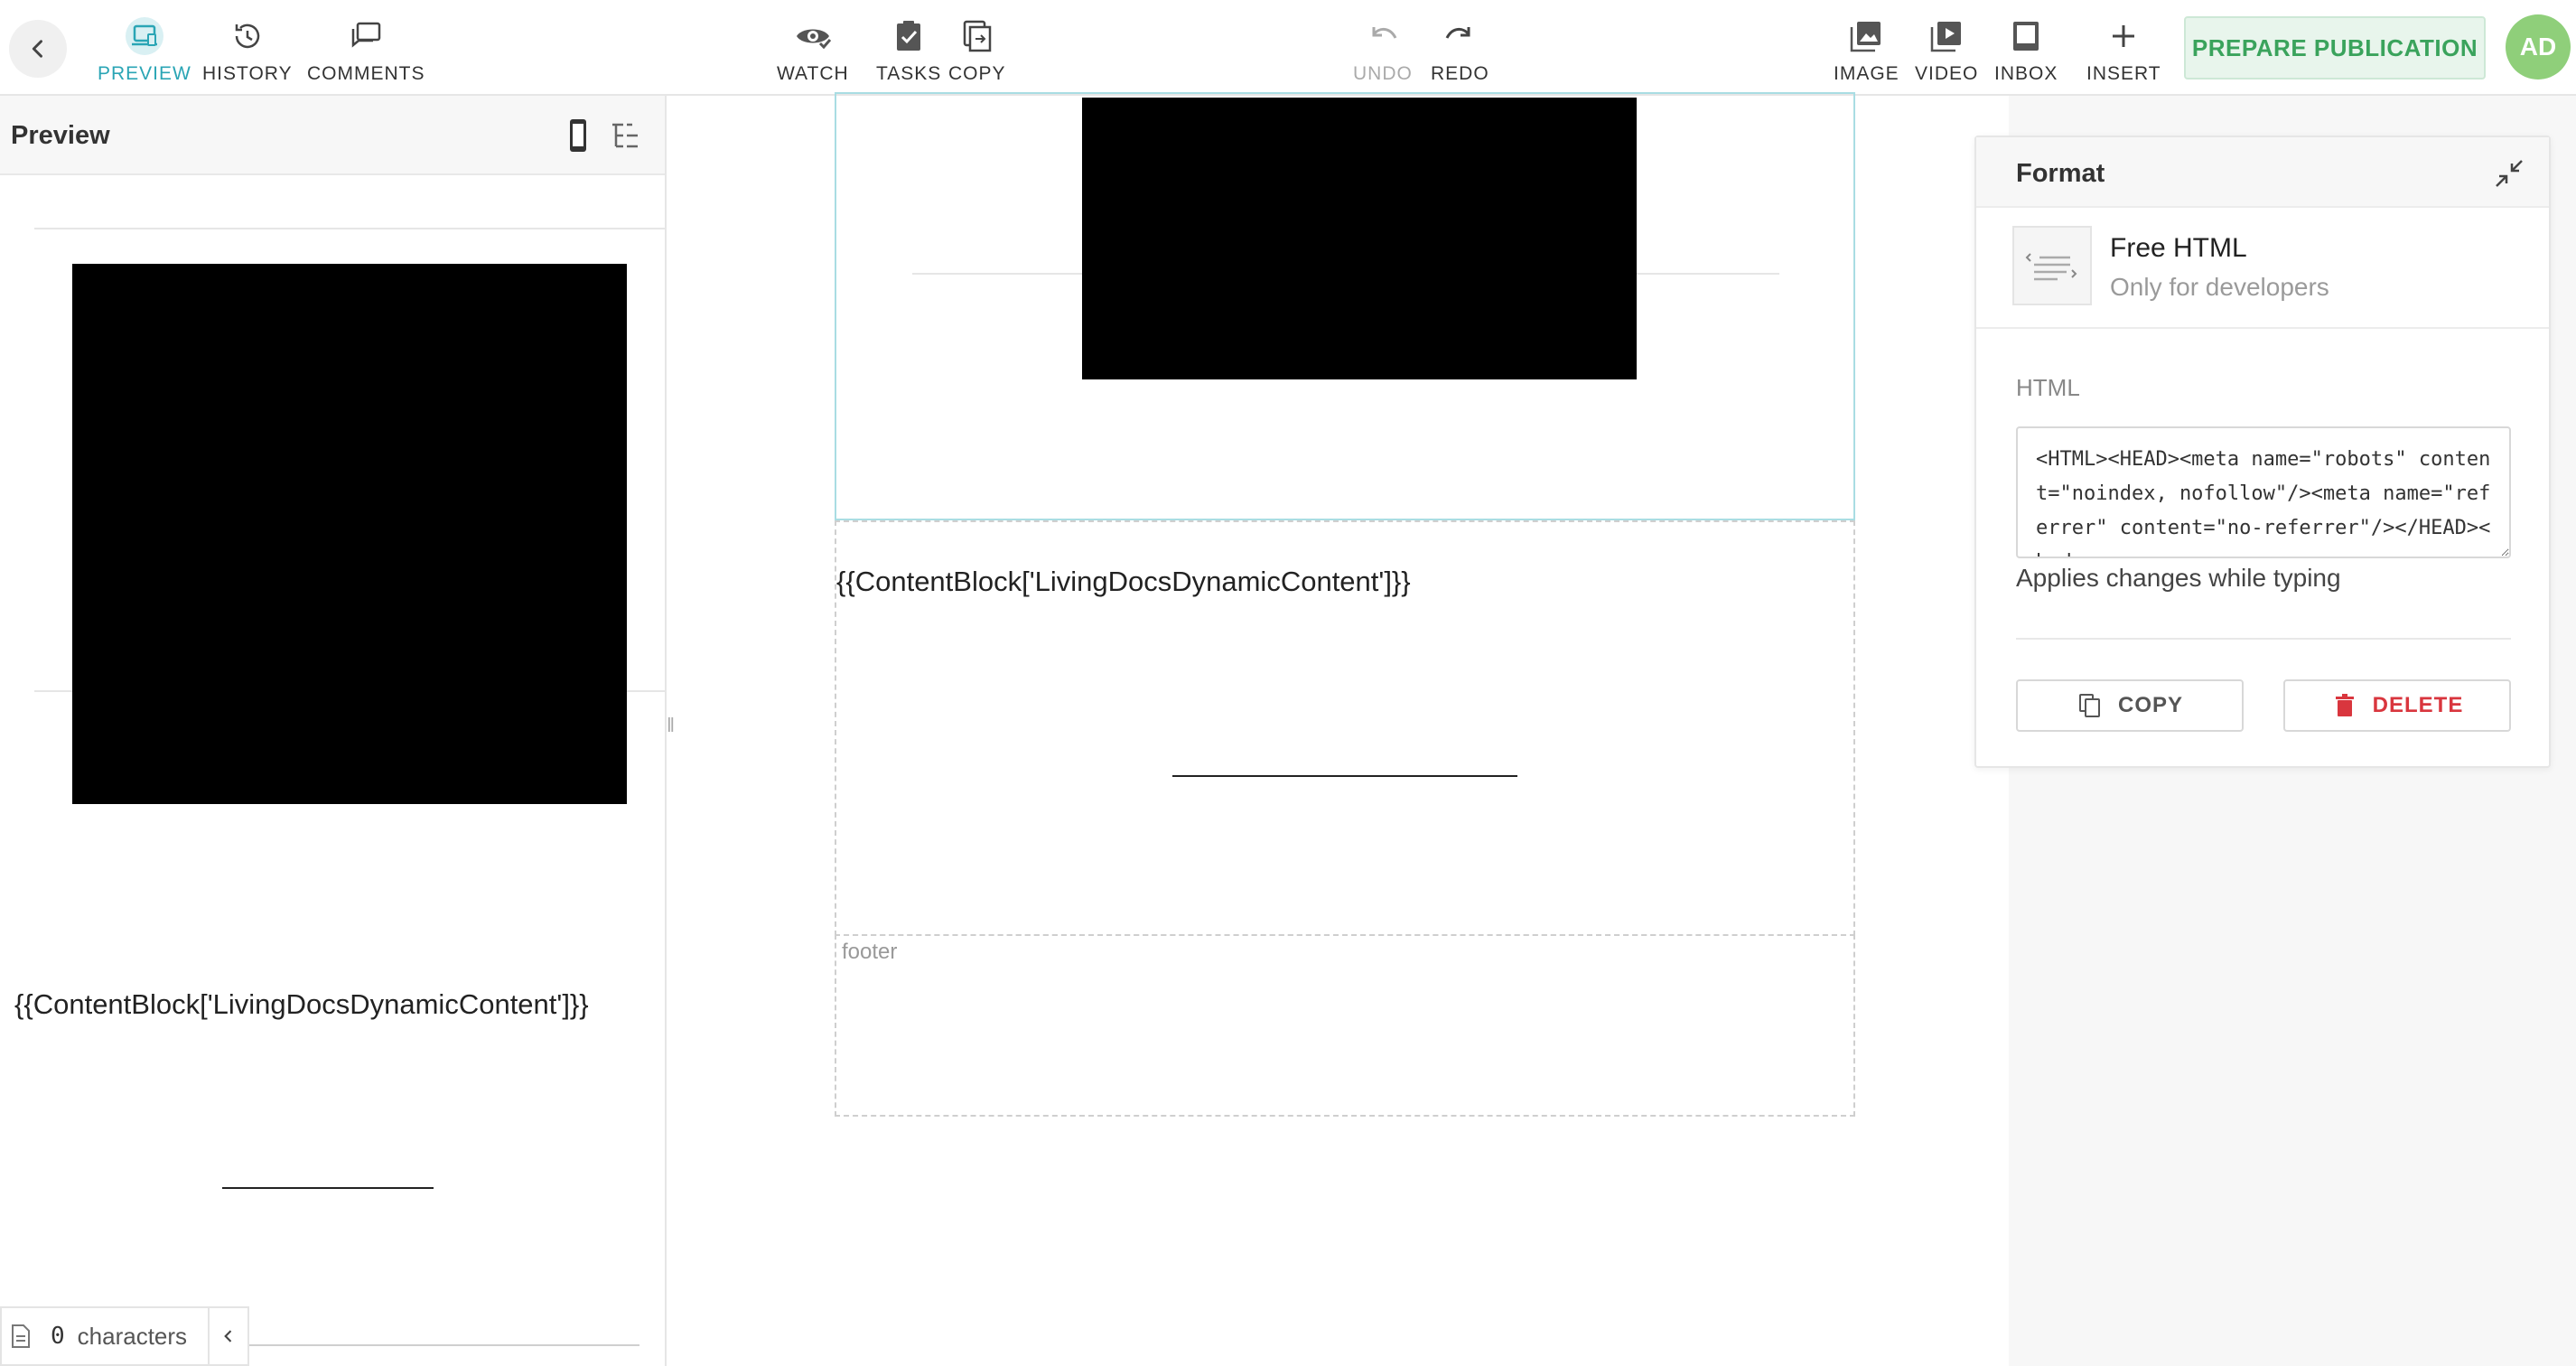  I want to click on video-button: VIDEO, so click(1946, 50).